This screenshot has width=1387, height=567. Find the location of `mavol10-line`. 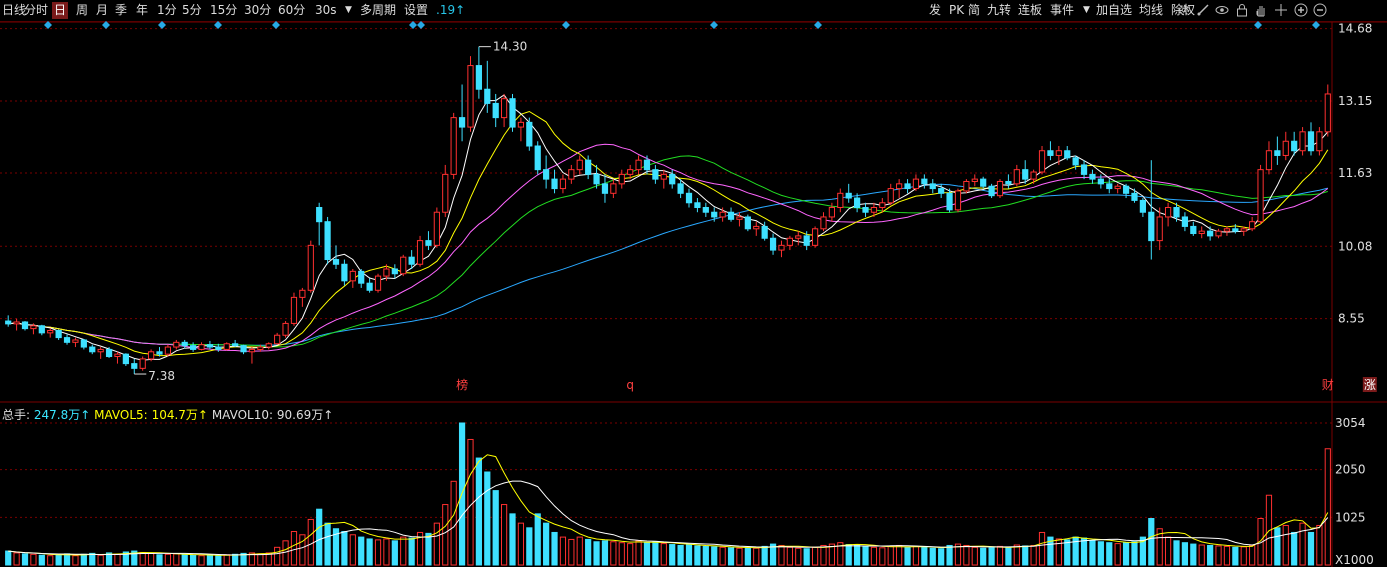

mavol10-line is located at coordinates (668, 518).